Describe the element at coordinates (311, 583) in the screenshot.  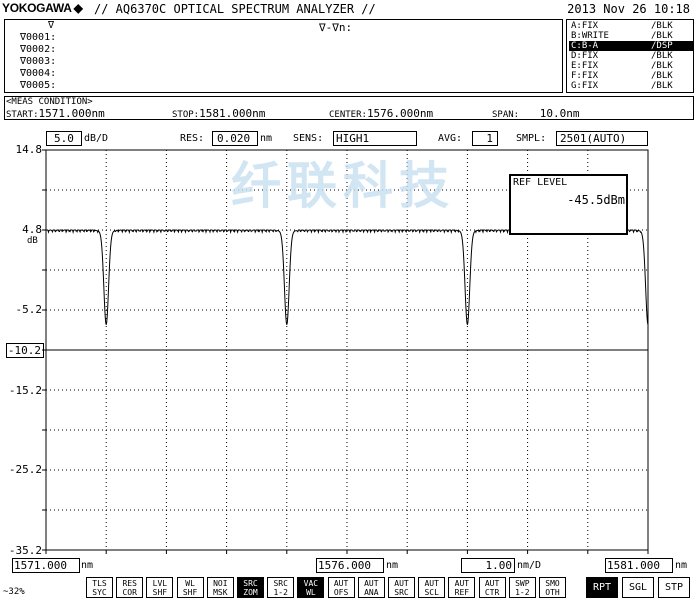
I see `softkey-line1: VAC` at that location.